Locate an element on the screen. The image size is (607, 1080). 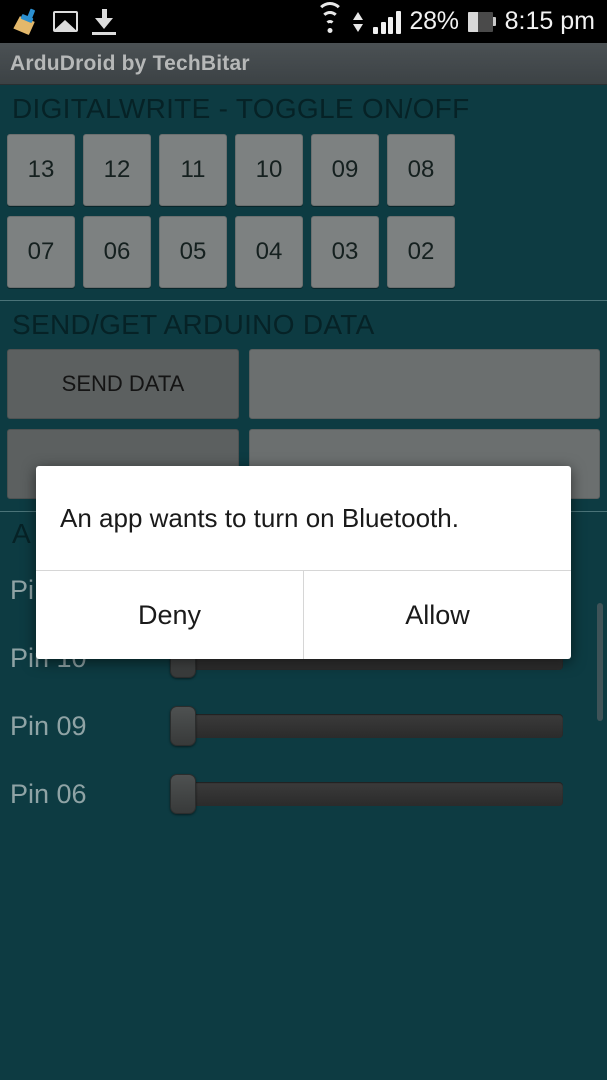
deny-label: Deny is located at coordinates (169, 614).